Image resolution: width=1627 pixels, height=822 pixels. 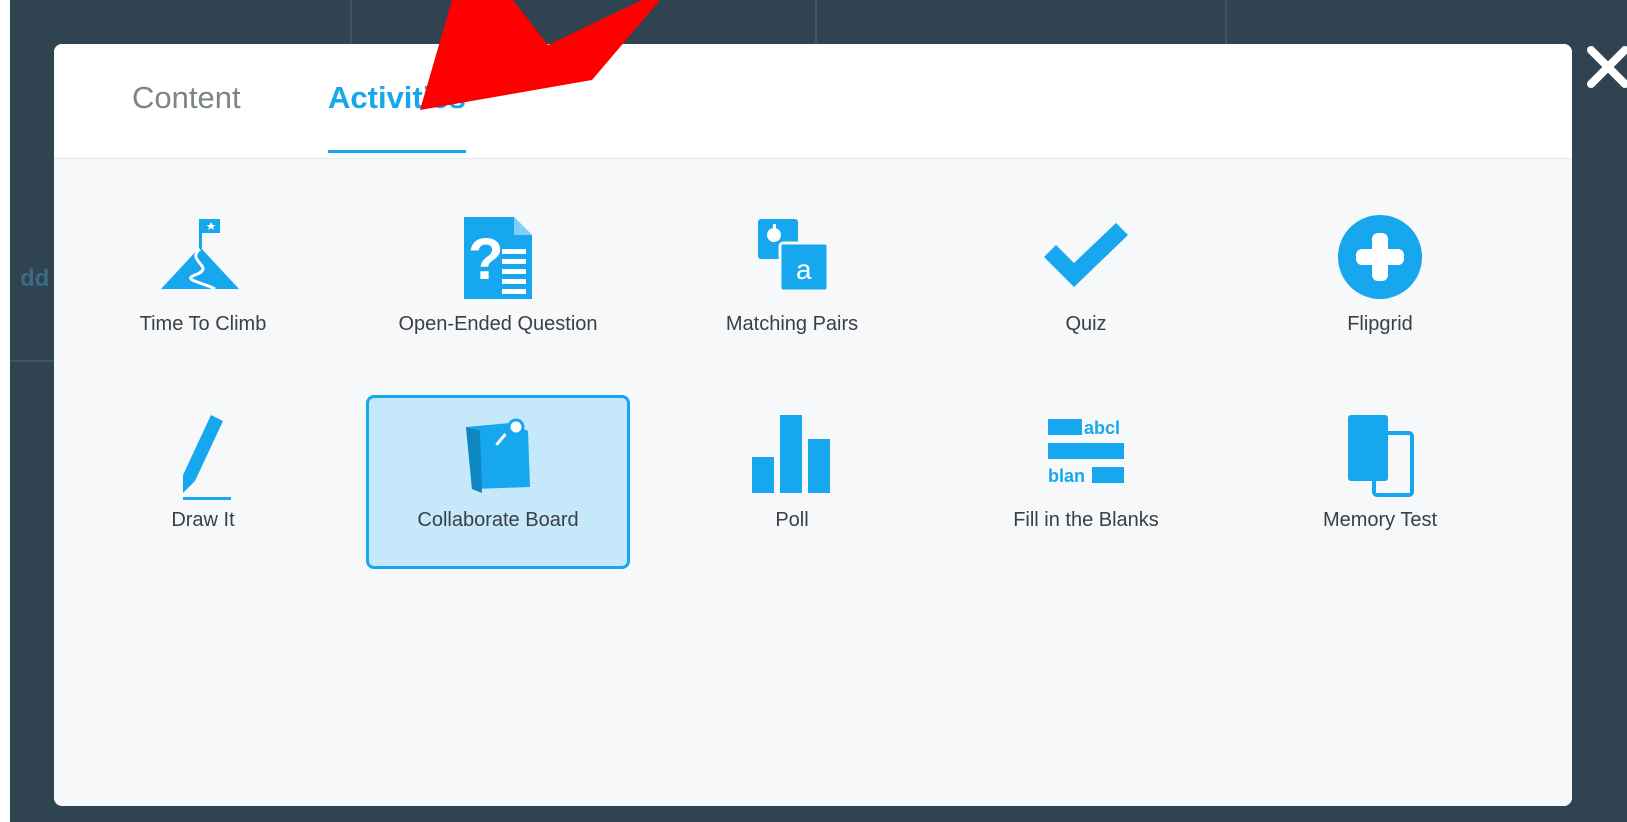 What do you see at coordinates (1606, 69) in the screenshot?
I see `close-icon` at bounding box center [1606, 69].